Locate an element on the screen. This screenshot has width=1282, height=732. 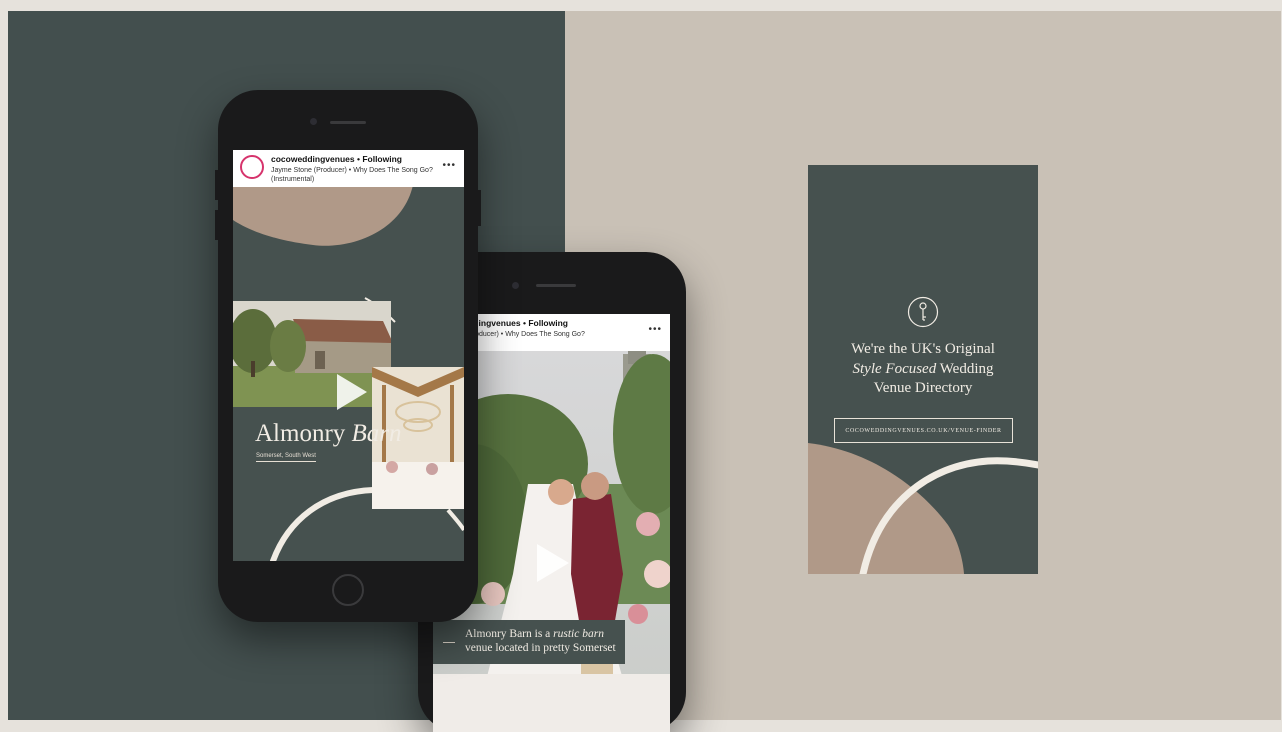
headline-regular-text: Wedding is located at coordinates (966, 368).